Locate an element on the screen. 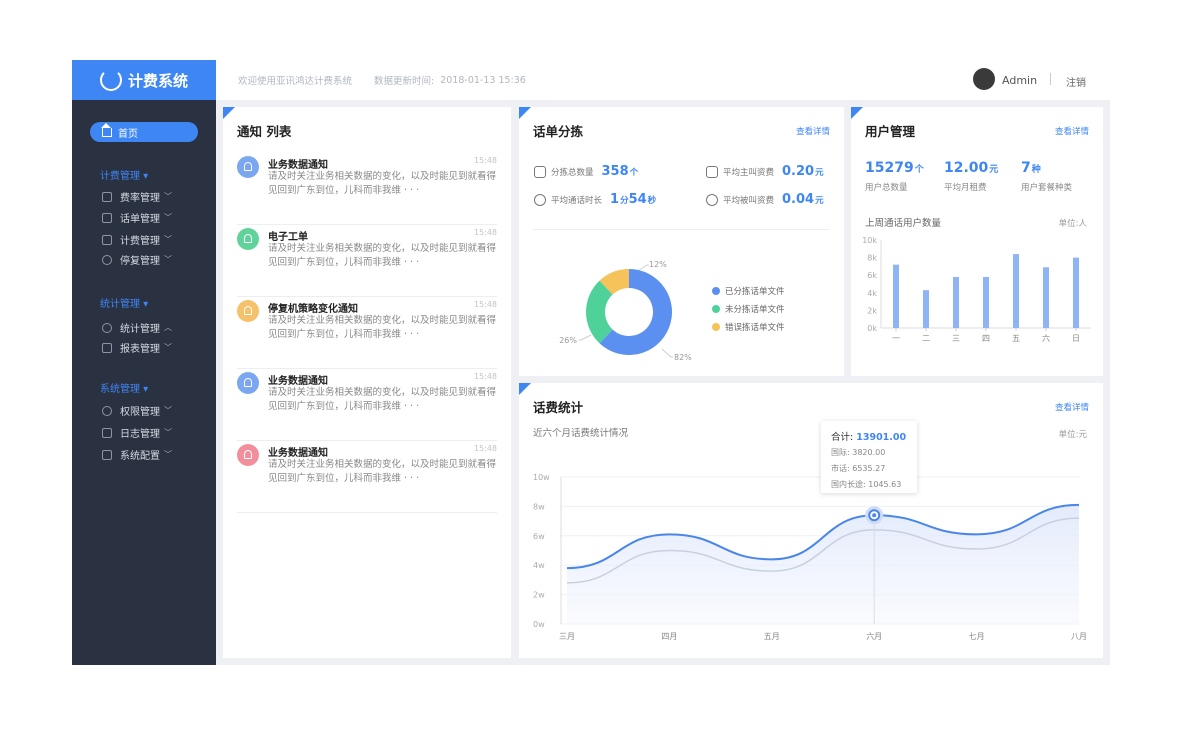 Image resolution: width=1193 pixels, height=736 pixels. x-tick-label: 四 is located at coordinates (986, 338).